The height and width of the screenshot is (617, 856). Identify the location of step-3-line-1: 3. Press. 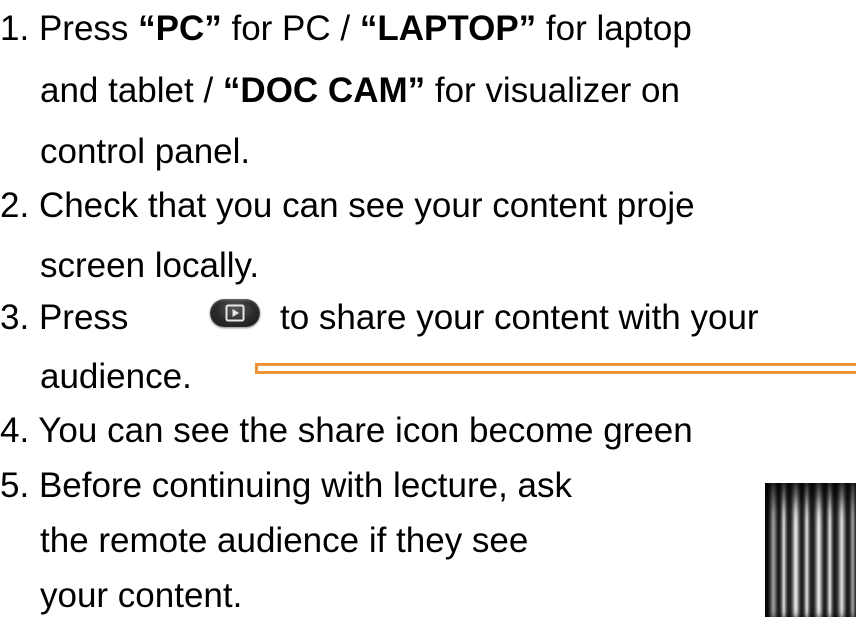
(64, 317).